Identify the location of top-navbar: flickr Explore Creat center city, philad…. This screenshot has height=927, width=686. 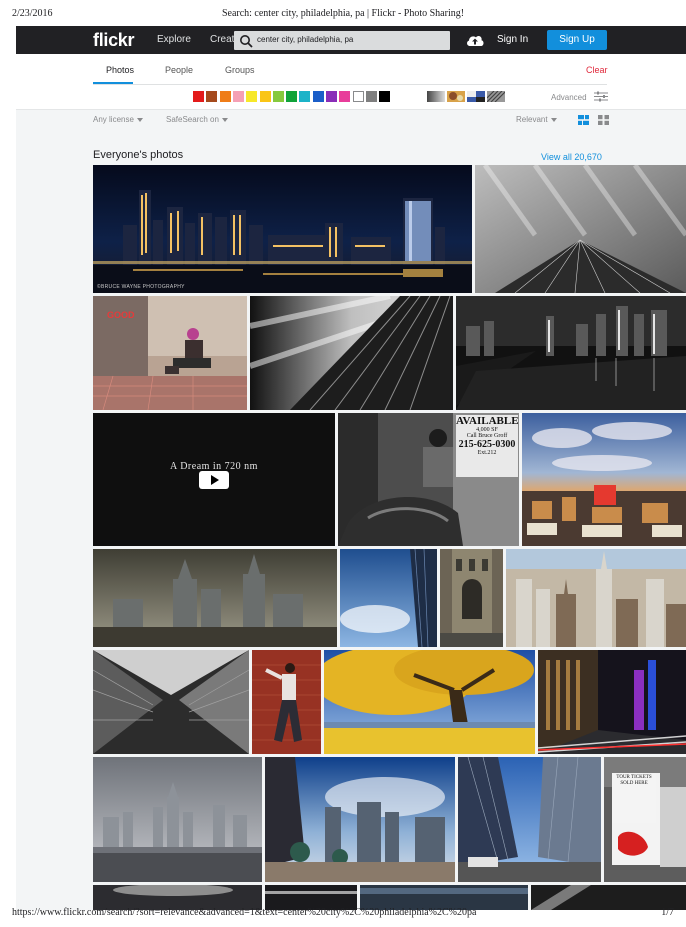
(351, 40).